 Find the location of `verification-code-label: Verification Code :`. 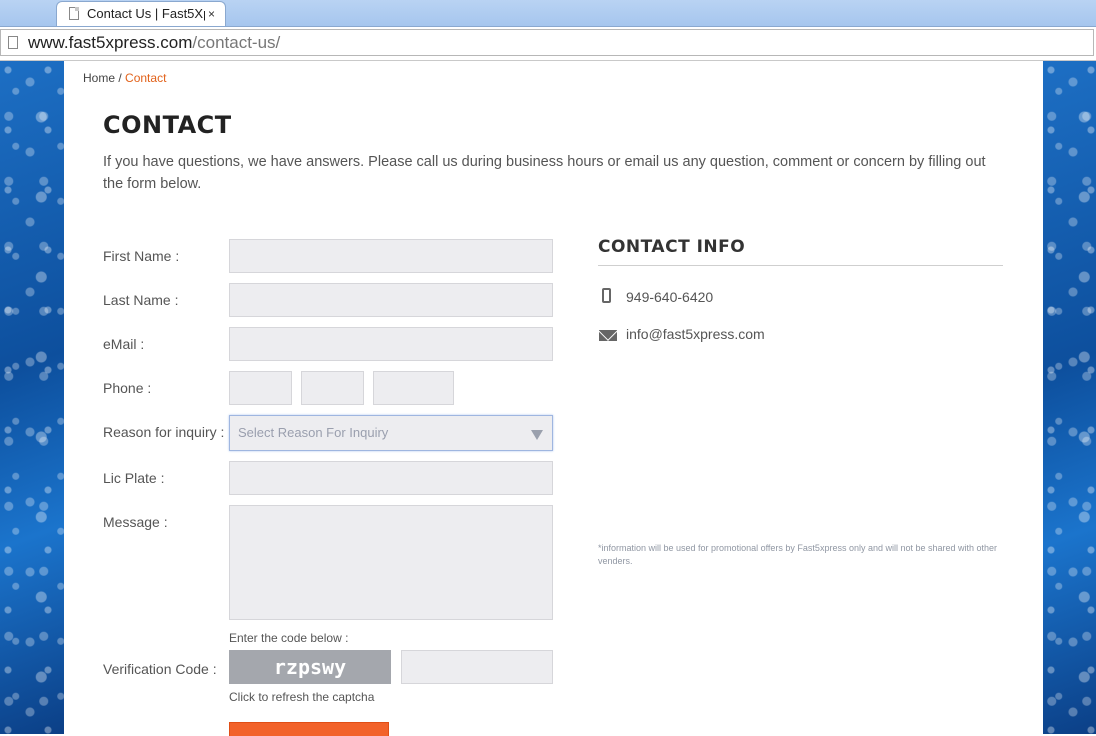

verification-code-label: Verification Code : is located at coordinates (160, 669).